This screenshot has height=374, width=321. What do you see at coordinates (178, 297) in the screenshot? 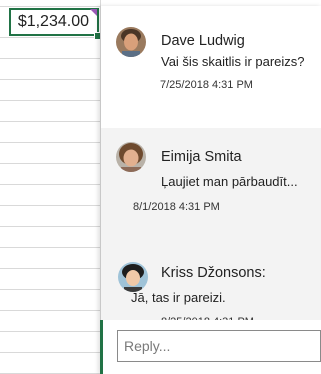
I see `comment-text: Jā, tas ir pareizi.` at bounding box center [178, 297].